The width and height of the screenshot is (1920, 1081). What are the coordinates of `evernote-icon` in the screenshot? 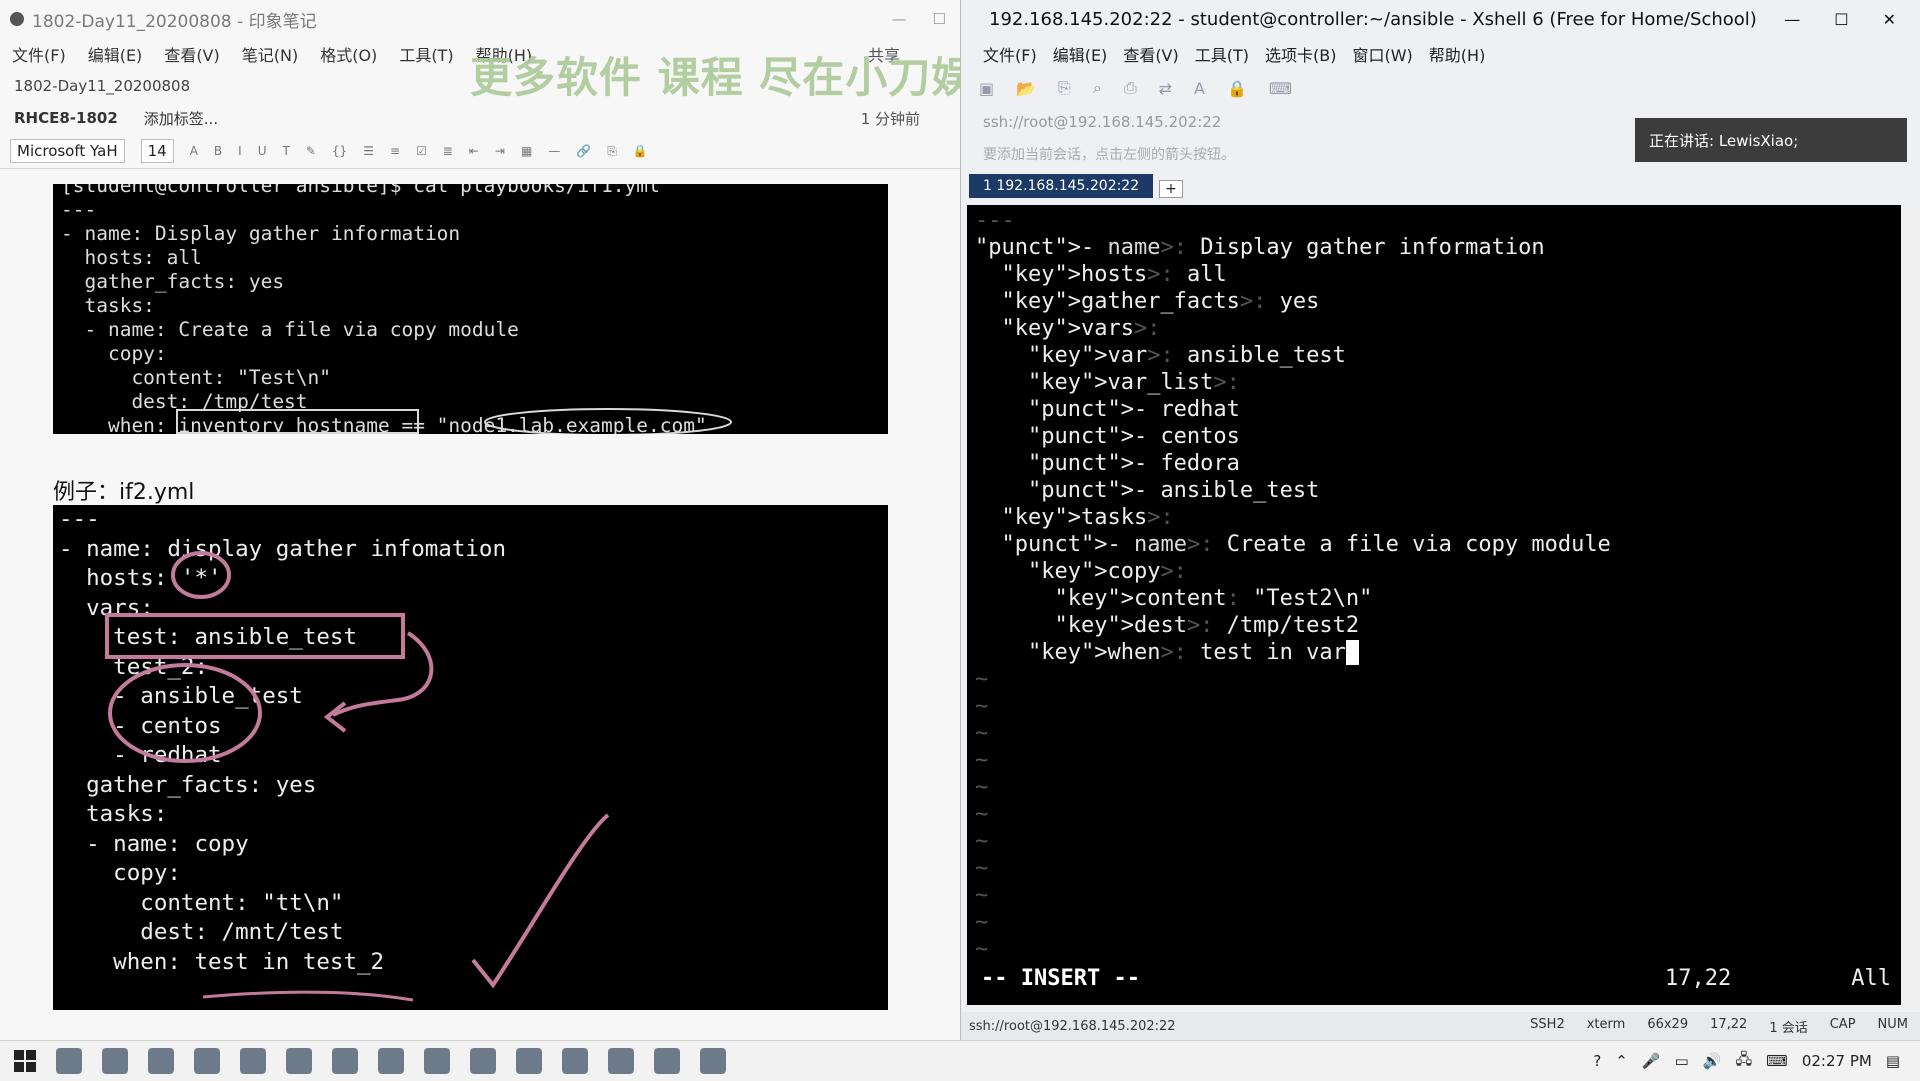 It's located at (667, 1061).